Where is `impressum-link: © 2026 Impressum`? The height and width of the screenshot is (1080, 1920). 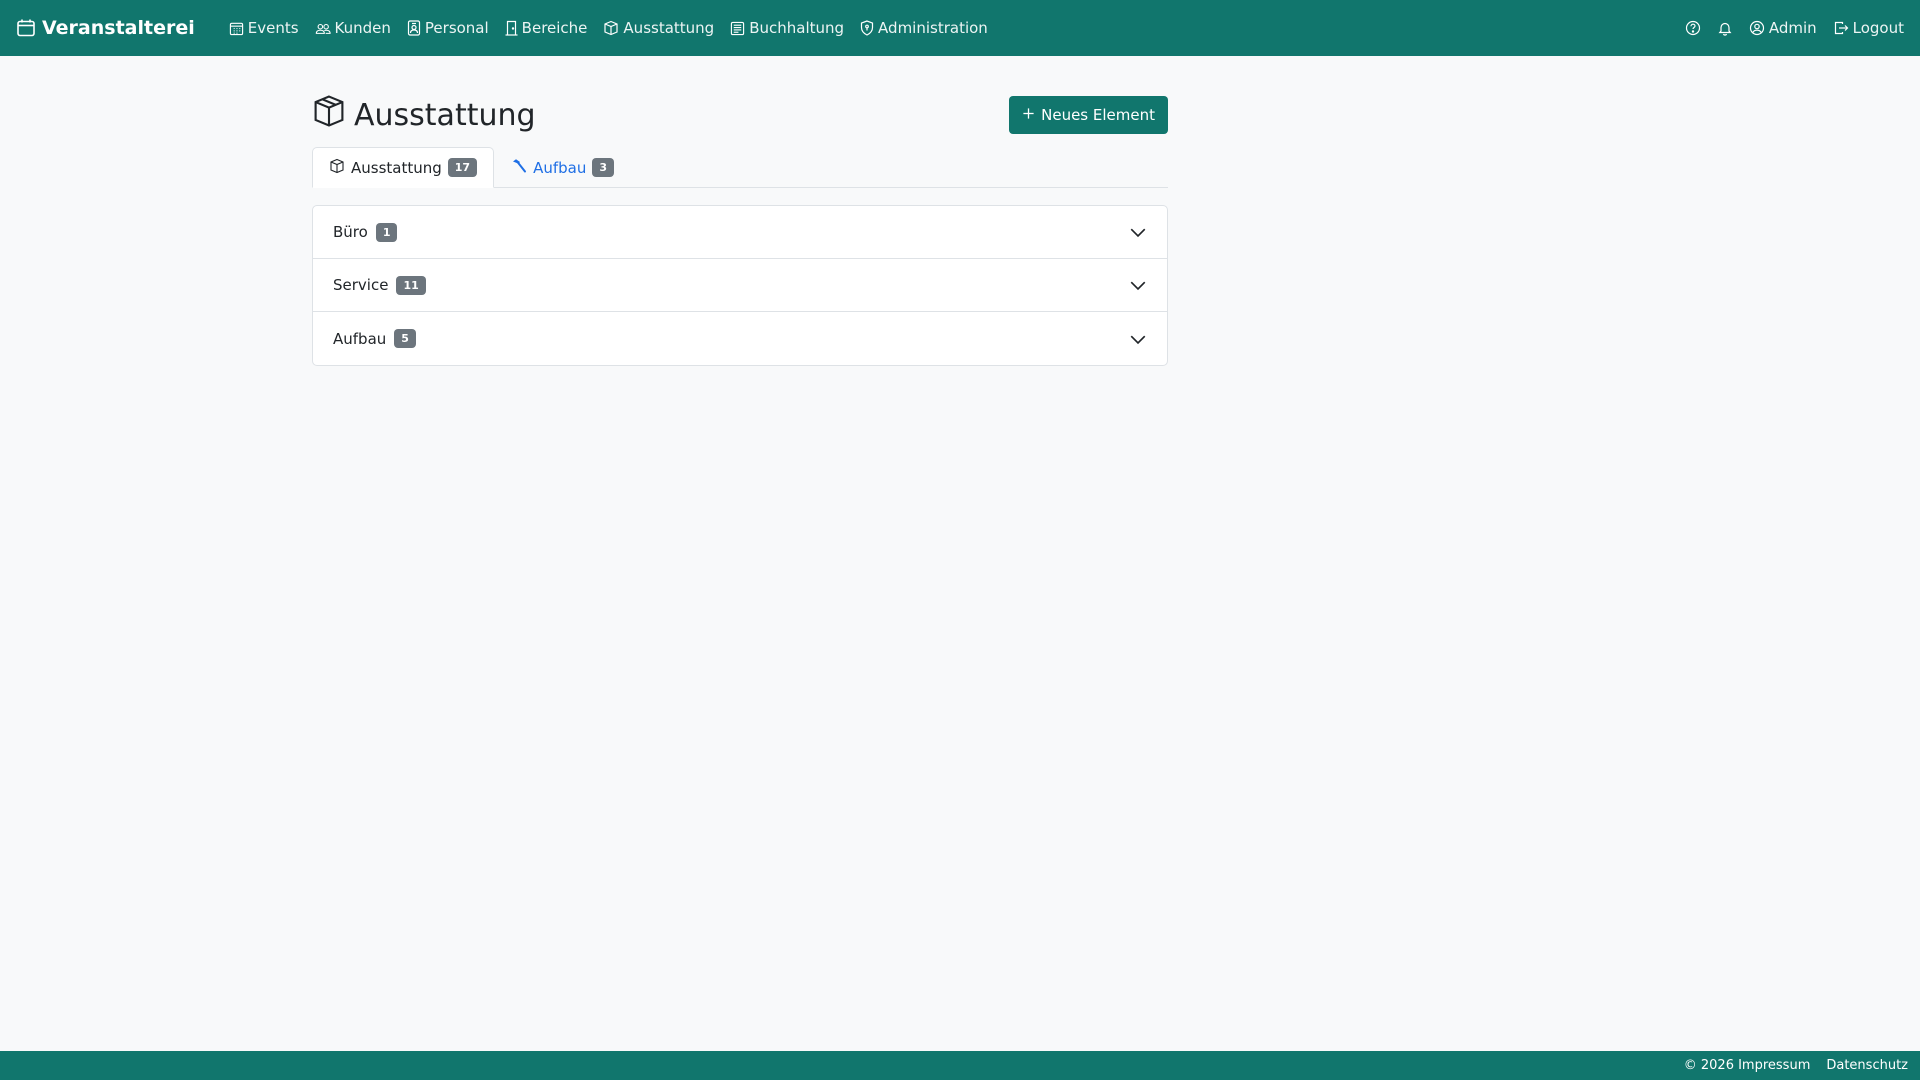 impressum-link: © 2026 Impressum is located at coordinates (1747, 1065).